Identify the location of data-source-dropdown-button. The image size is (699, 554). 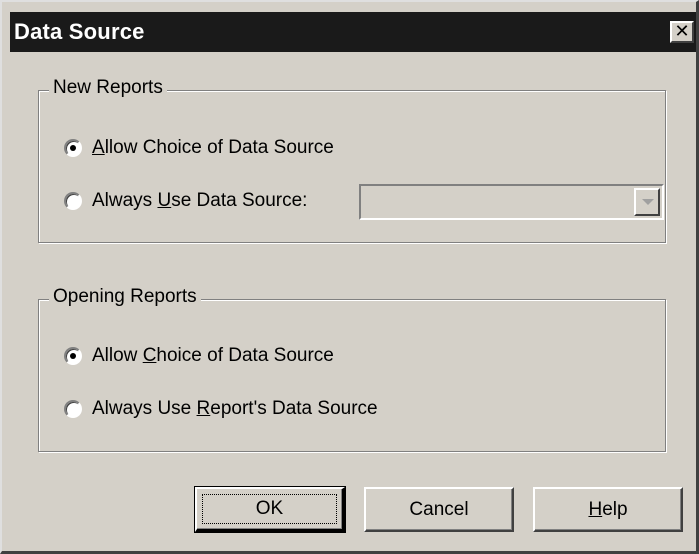
(647, 202).